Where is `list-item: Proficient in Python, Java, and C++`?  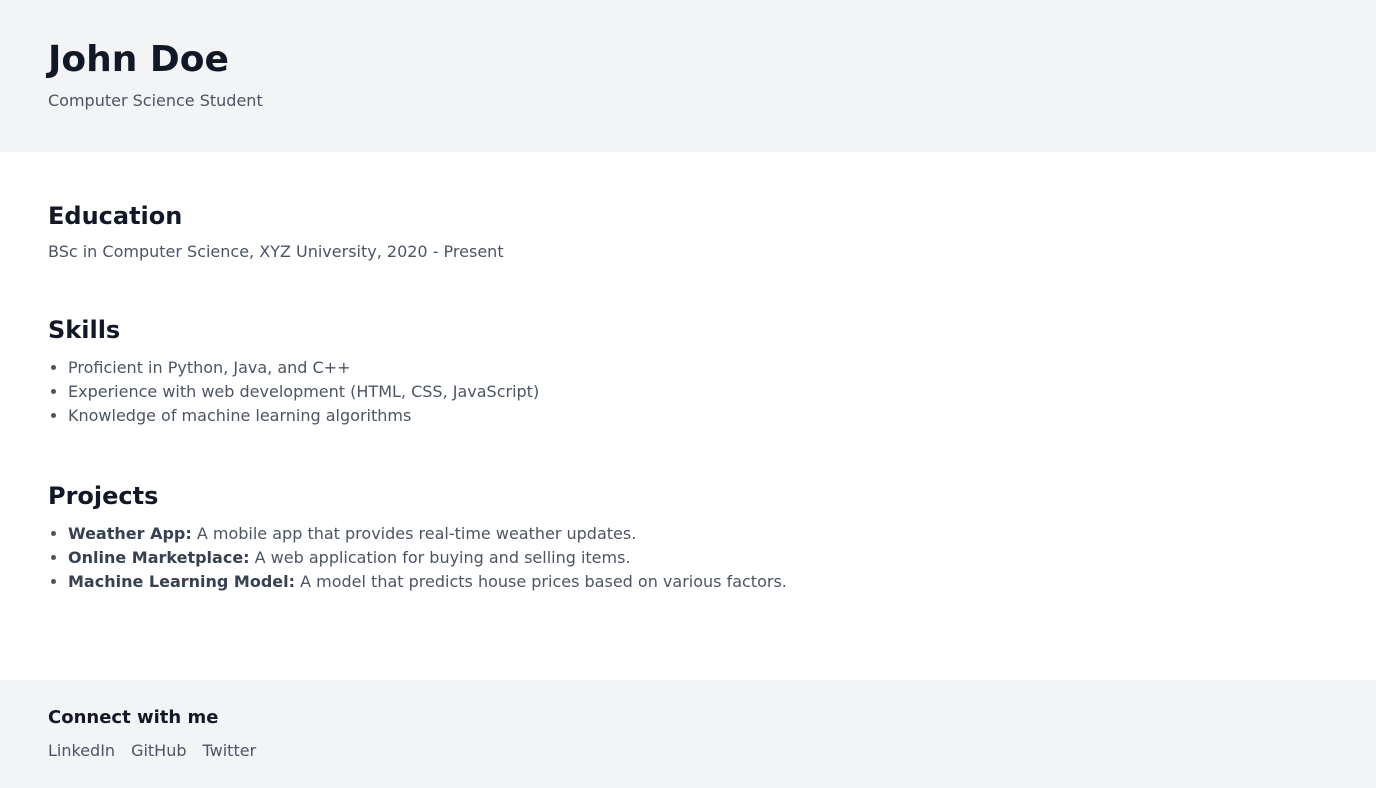
list-item: Proficient in Python, Java, and C++ is located at coordinates (698, 368).